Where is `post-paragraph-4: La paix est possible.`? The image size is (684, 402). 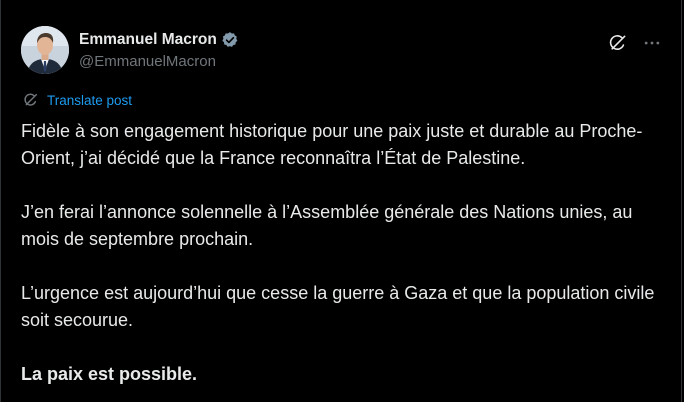 post-paragraph-4: La paix est possible. is located at coordinates (109, 374).